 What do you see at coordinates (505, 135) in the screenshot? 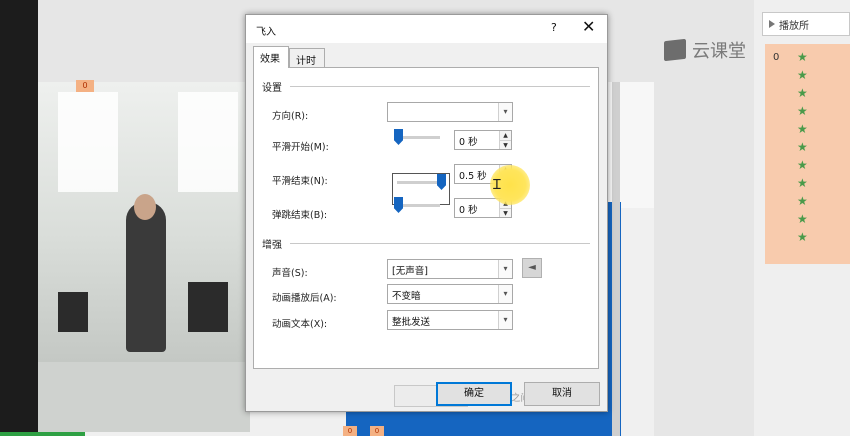
I see `spin-up-icon: ▲` at bounding box center [505, 135].